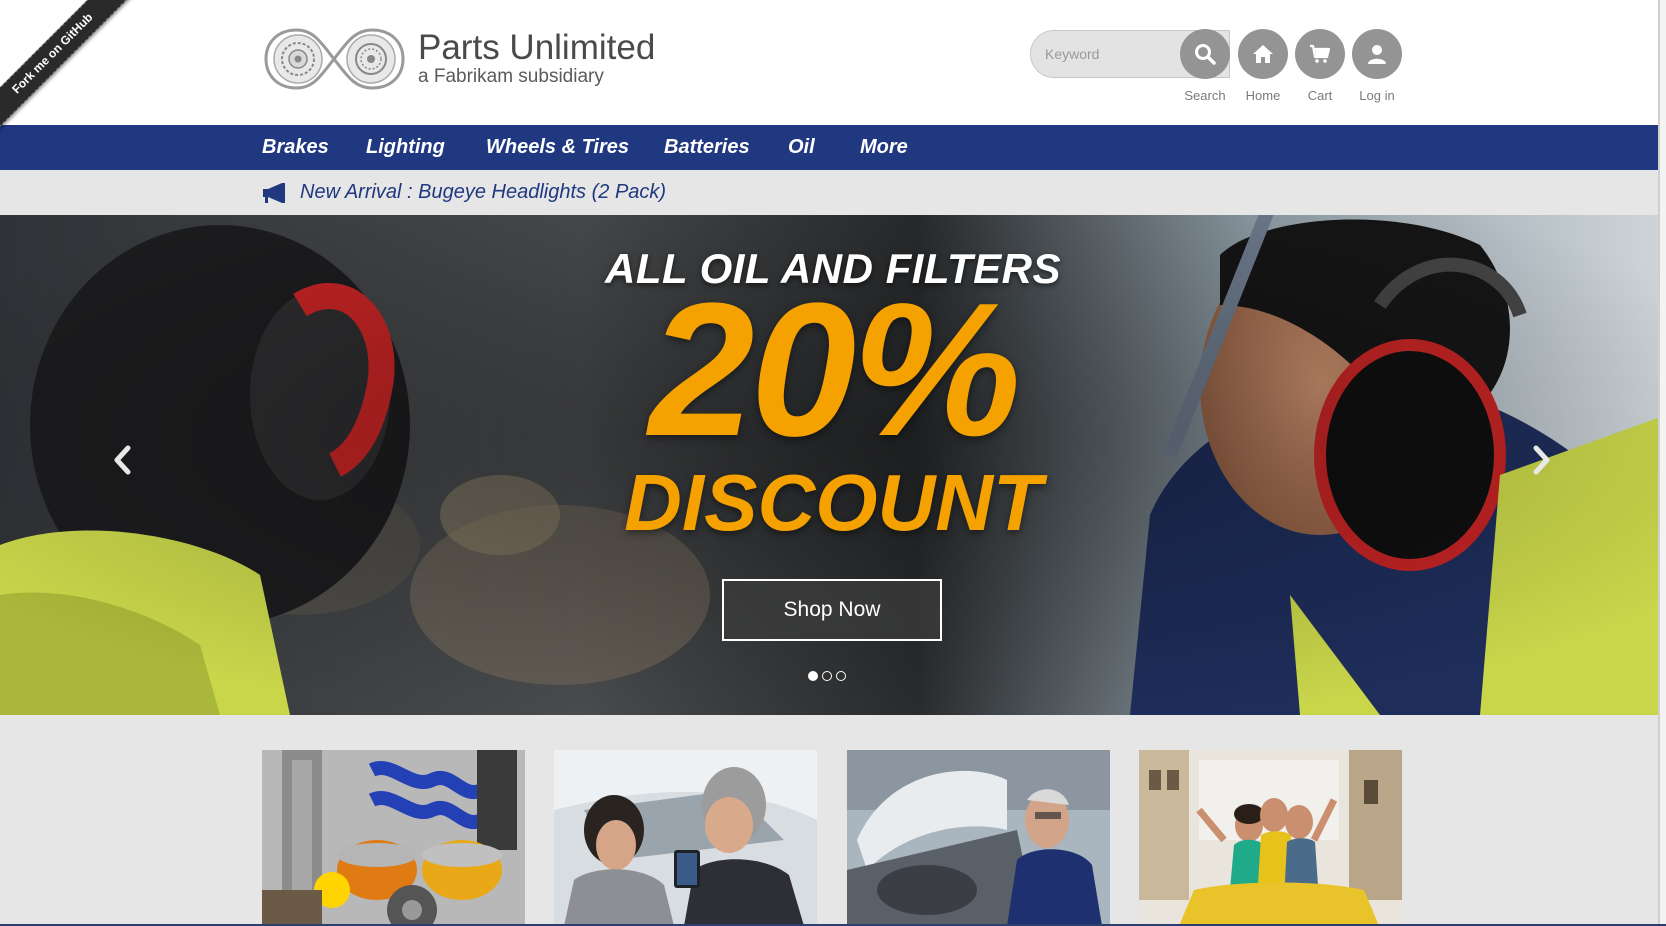  Describe the element at coordinates (295, 147) in the screenshot. I see `nav-item-brakes: Brakes` at that location.